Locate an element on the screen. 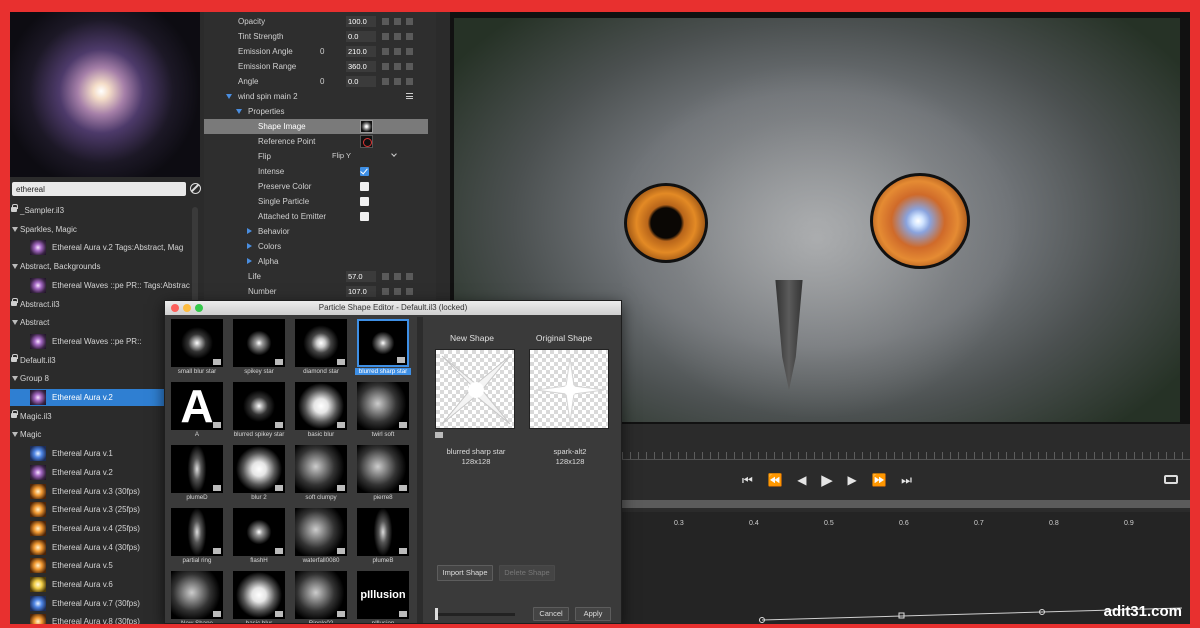 The height and width of the screenshot is (628, 1200). shape-thumbnail: New Shape is located at coordinates (197, 596).